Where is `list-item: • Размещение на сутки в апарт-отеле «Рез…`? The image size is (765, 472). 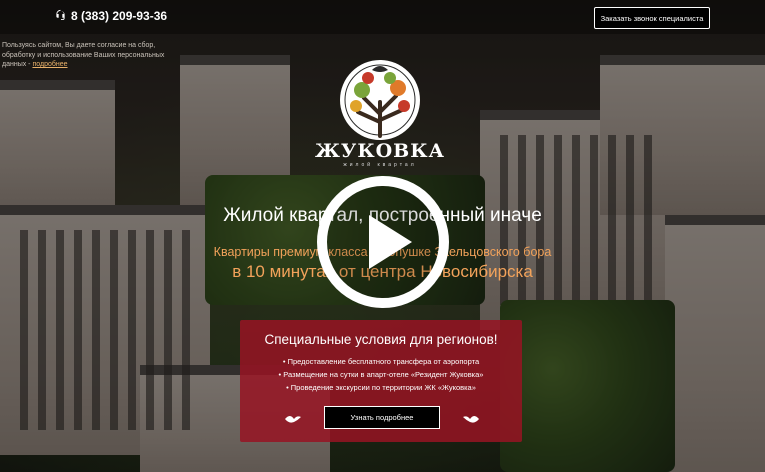 list-item: • Размещение на сутки в апарт-отеле «Рез… is located at coordinates (381, 374).